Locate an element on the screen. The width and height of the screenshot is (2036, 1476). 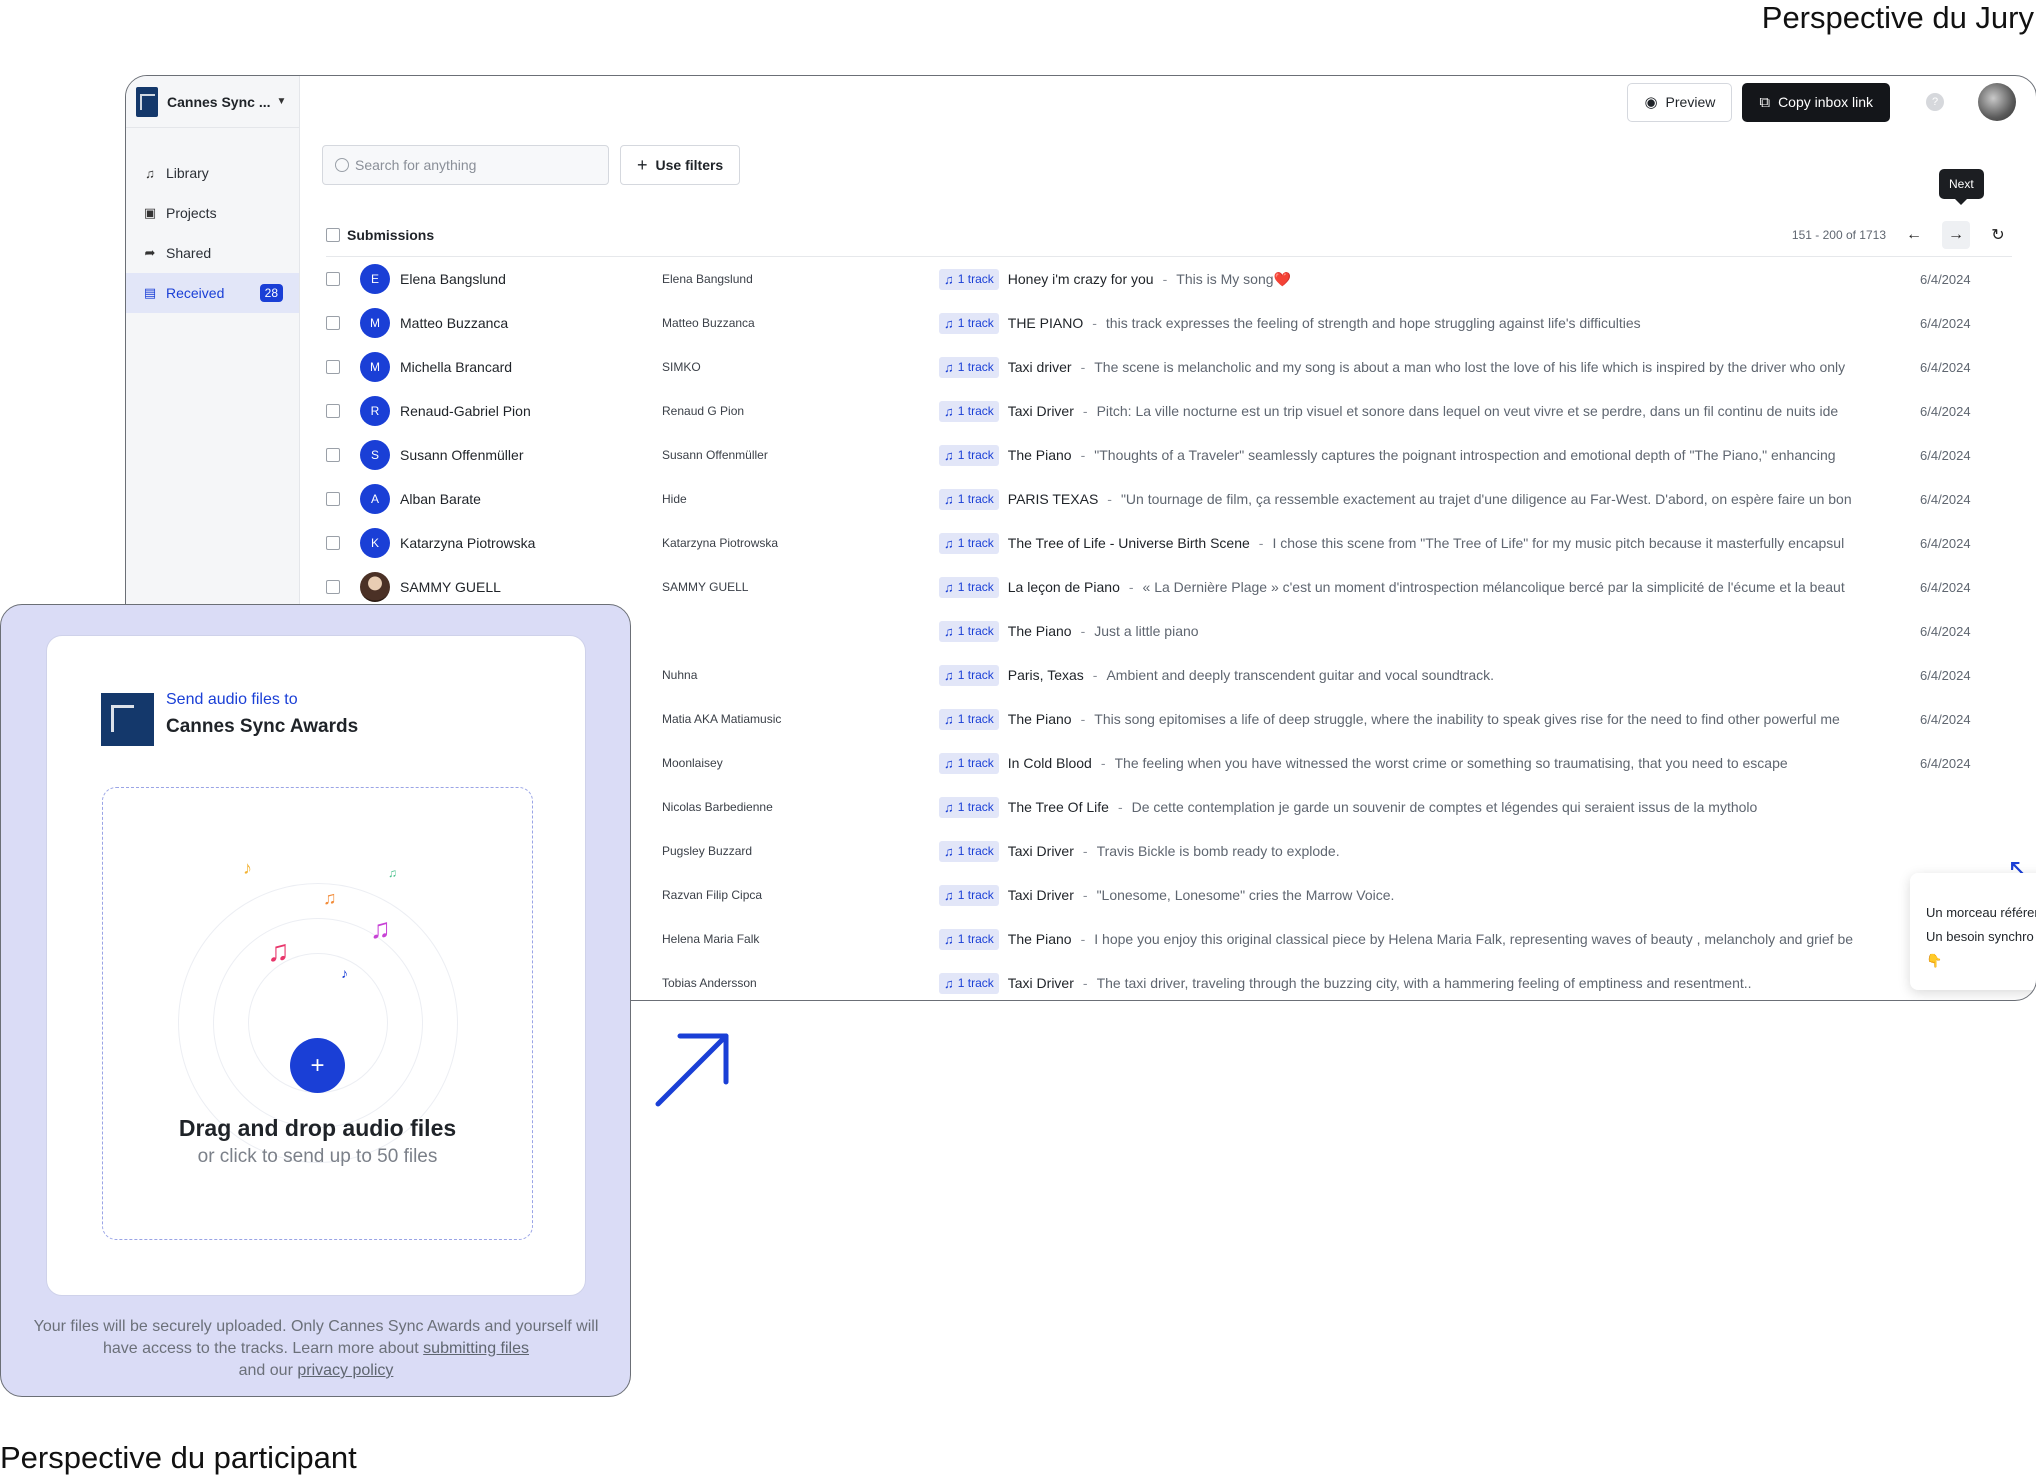
help-icon: ? is located at coordinates (1935, 102).